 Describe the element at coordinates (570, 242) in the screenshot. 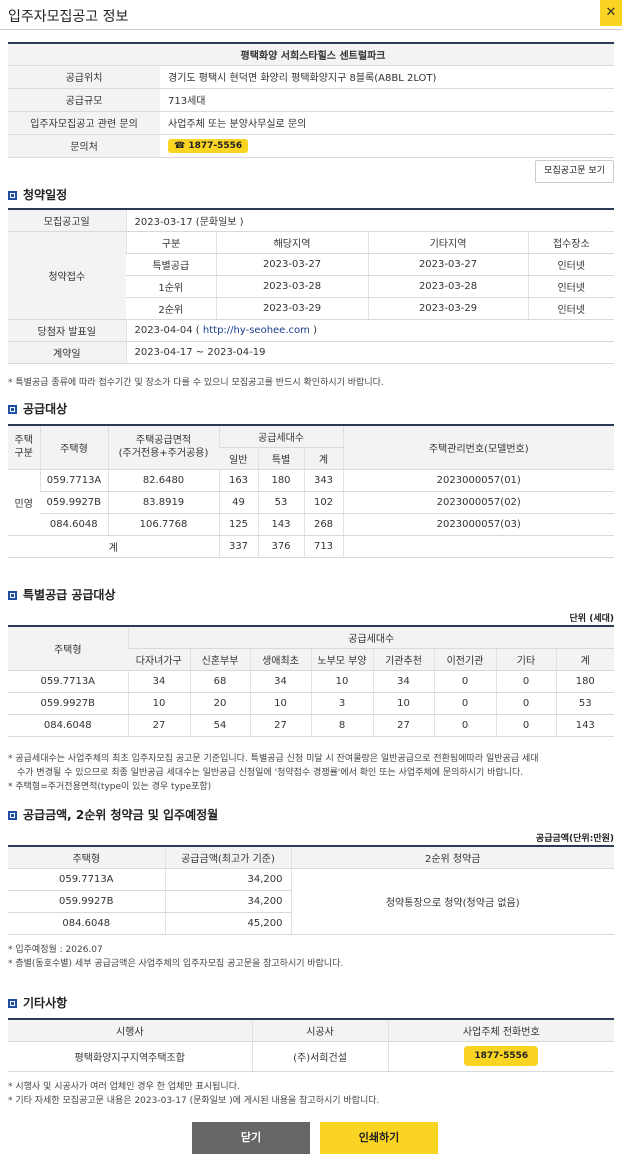

I see `col-header: 접수장소` at that location.